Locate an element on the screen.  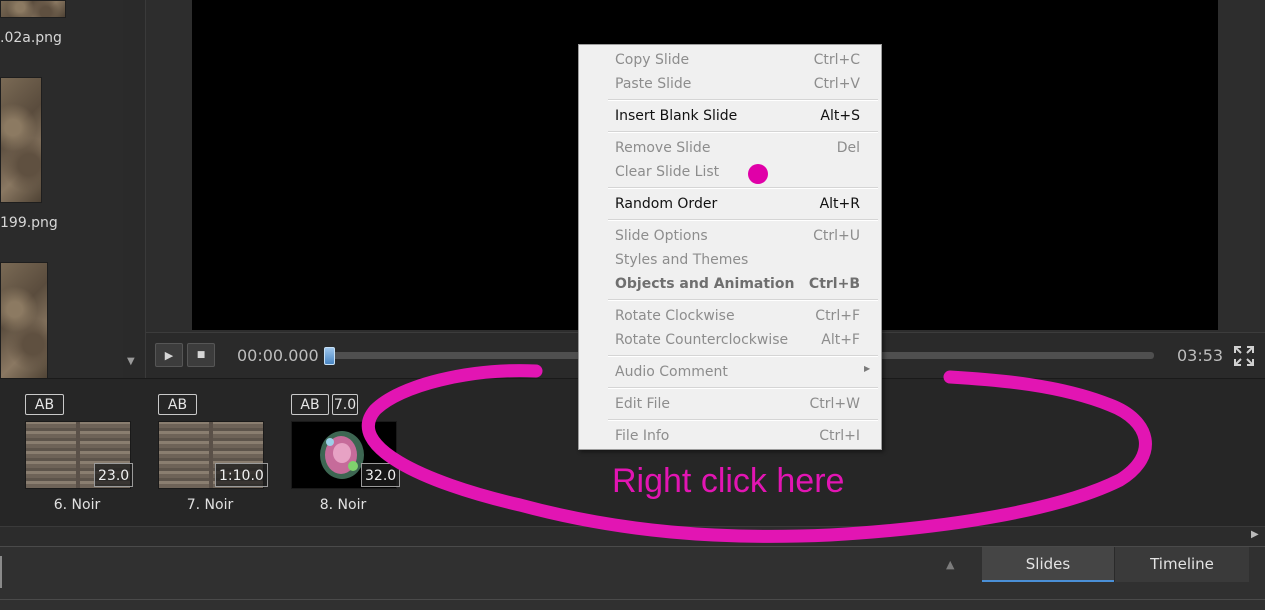
slide-duration: 1:10.0 is located at coordinates (241, 475).